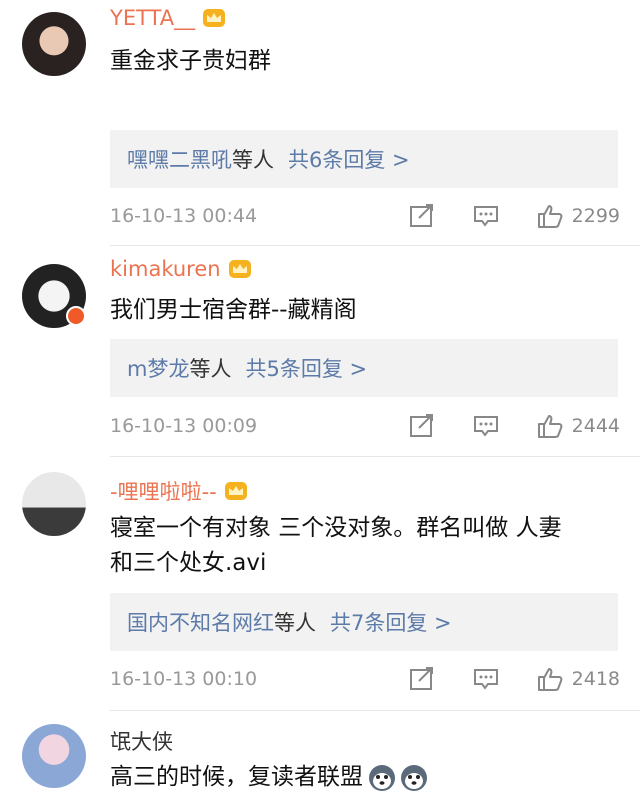 Image resolution: width=640 pixels, height=795 pixels. What do you see at coordinates (595, 216) in the screenshot?
I see `like-count: 2299` at bounding box center [595, 216].